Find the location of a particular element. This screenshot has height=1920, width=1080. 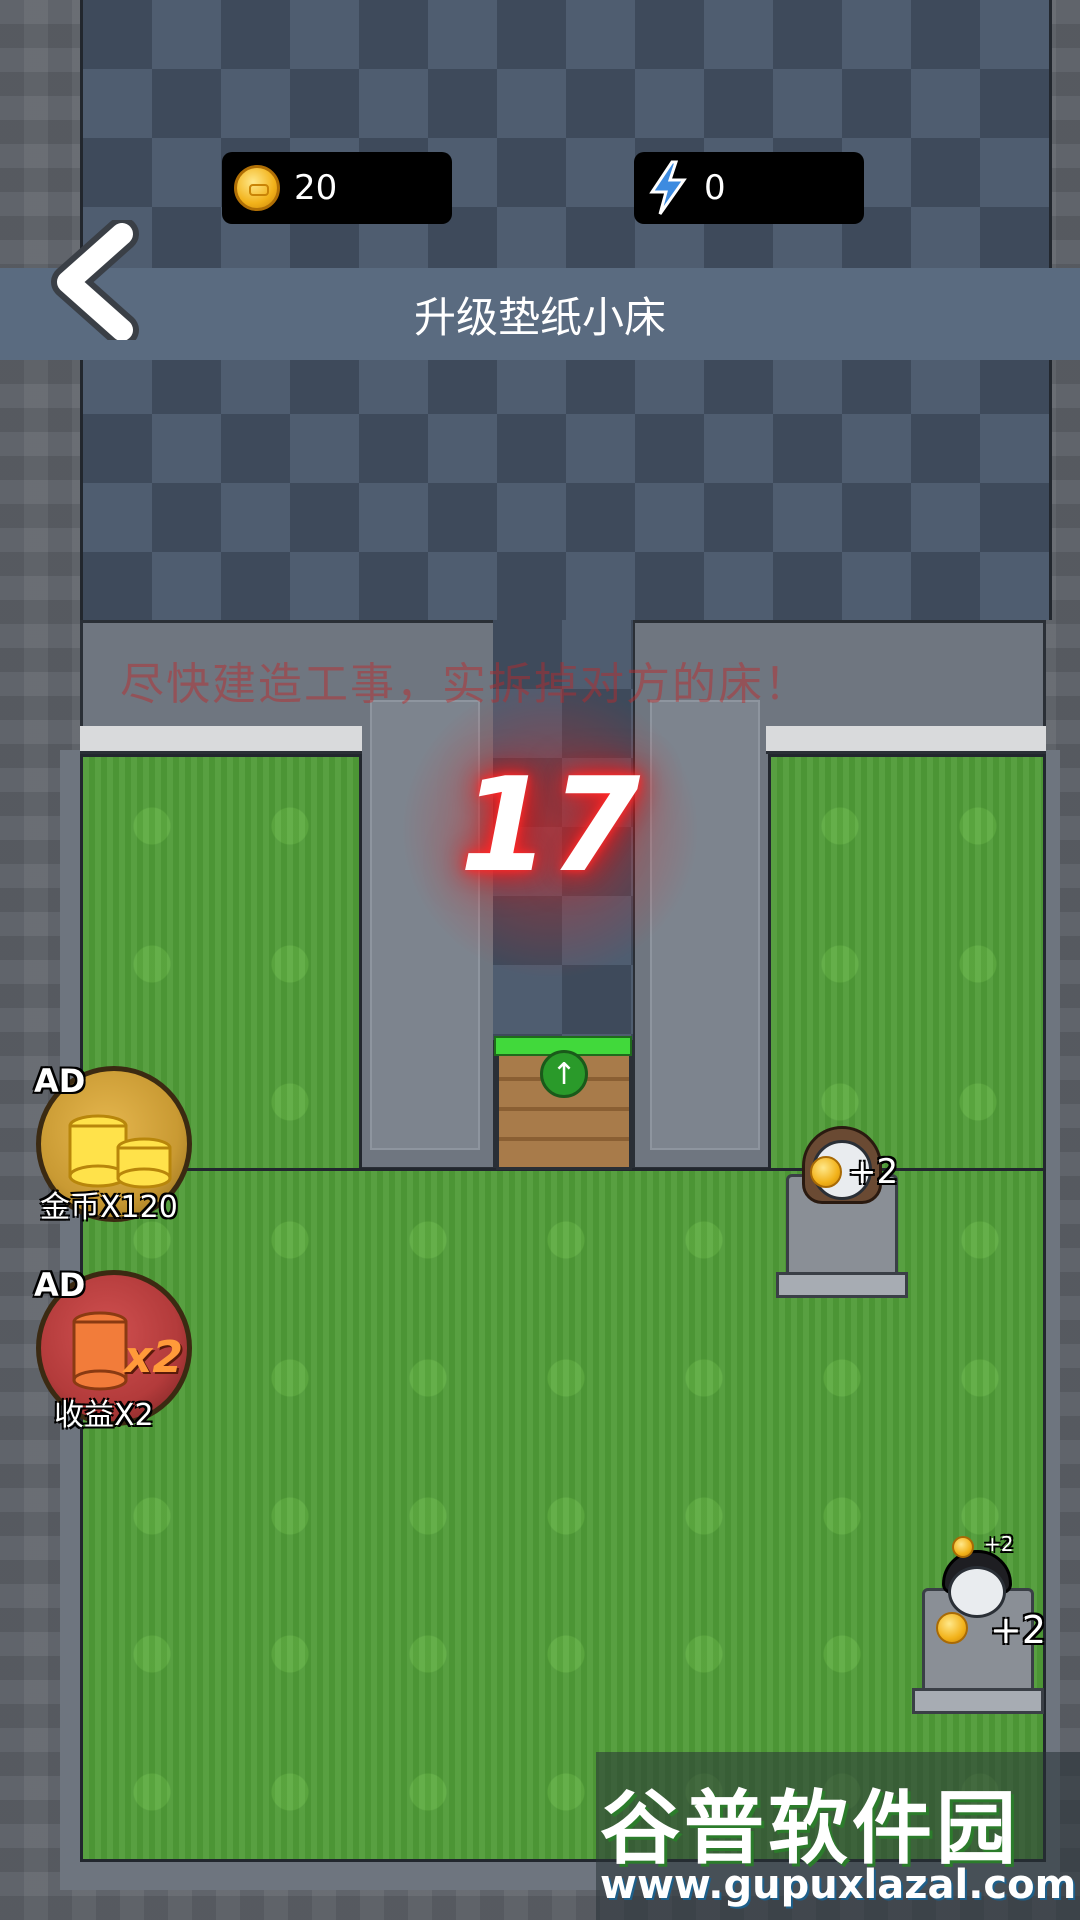

ad-income-button: x2 AD 收益X2 is located at coordinates (115, 1351).